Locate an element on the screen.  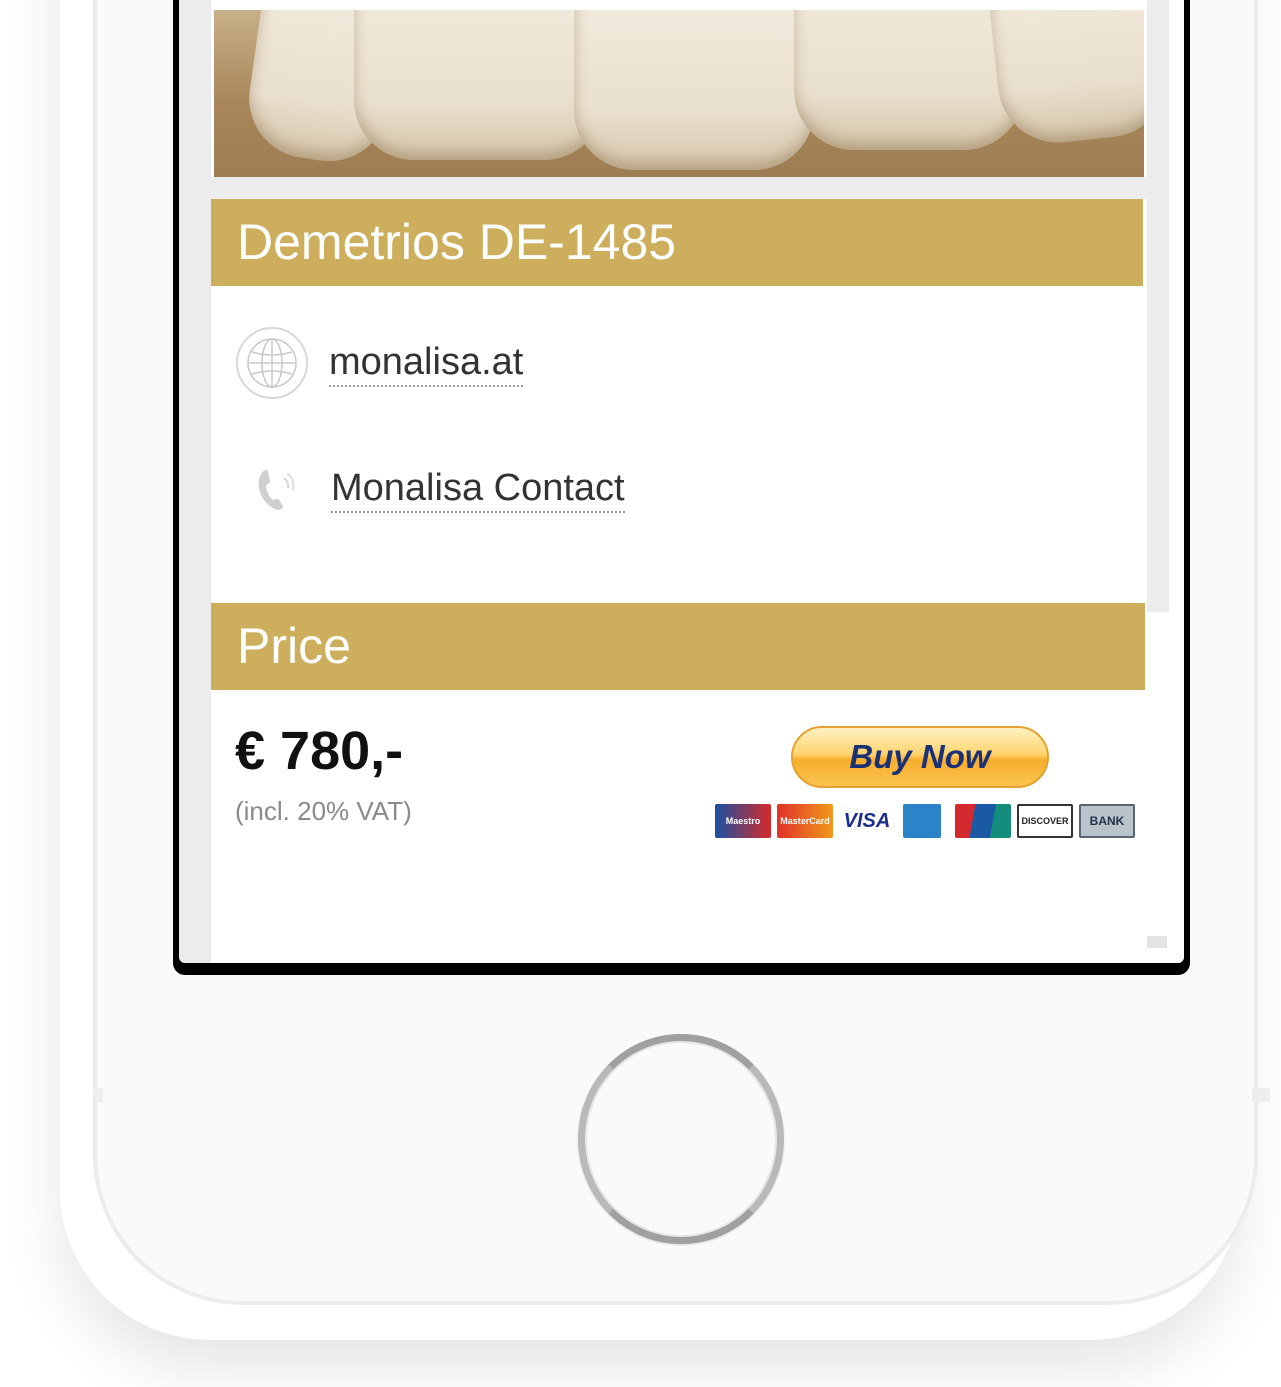
visa-card-icon: VISA is located at coordinates (867, 821).